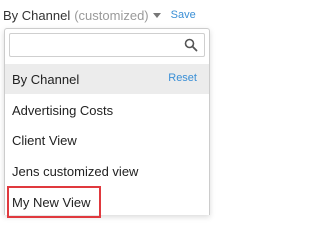  What do you see at coordinates (63, 110) in the screenshot?
I see `menu-item-label: Advertising Costs` at bounding box center [63, 110].